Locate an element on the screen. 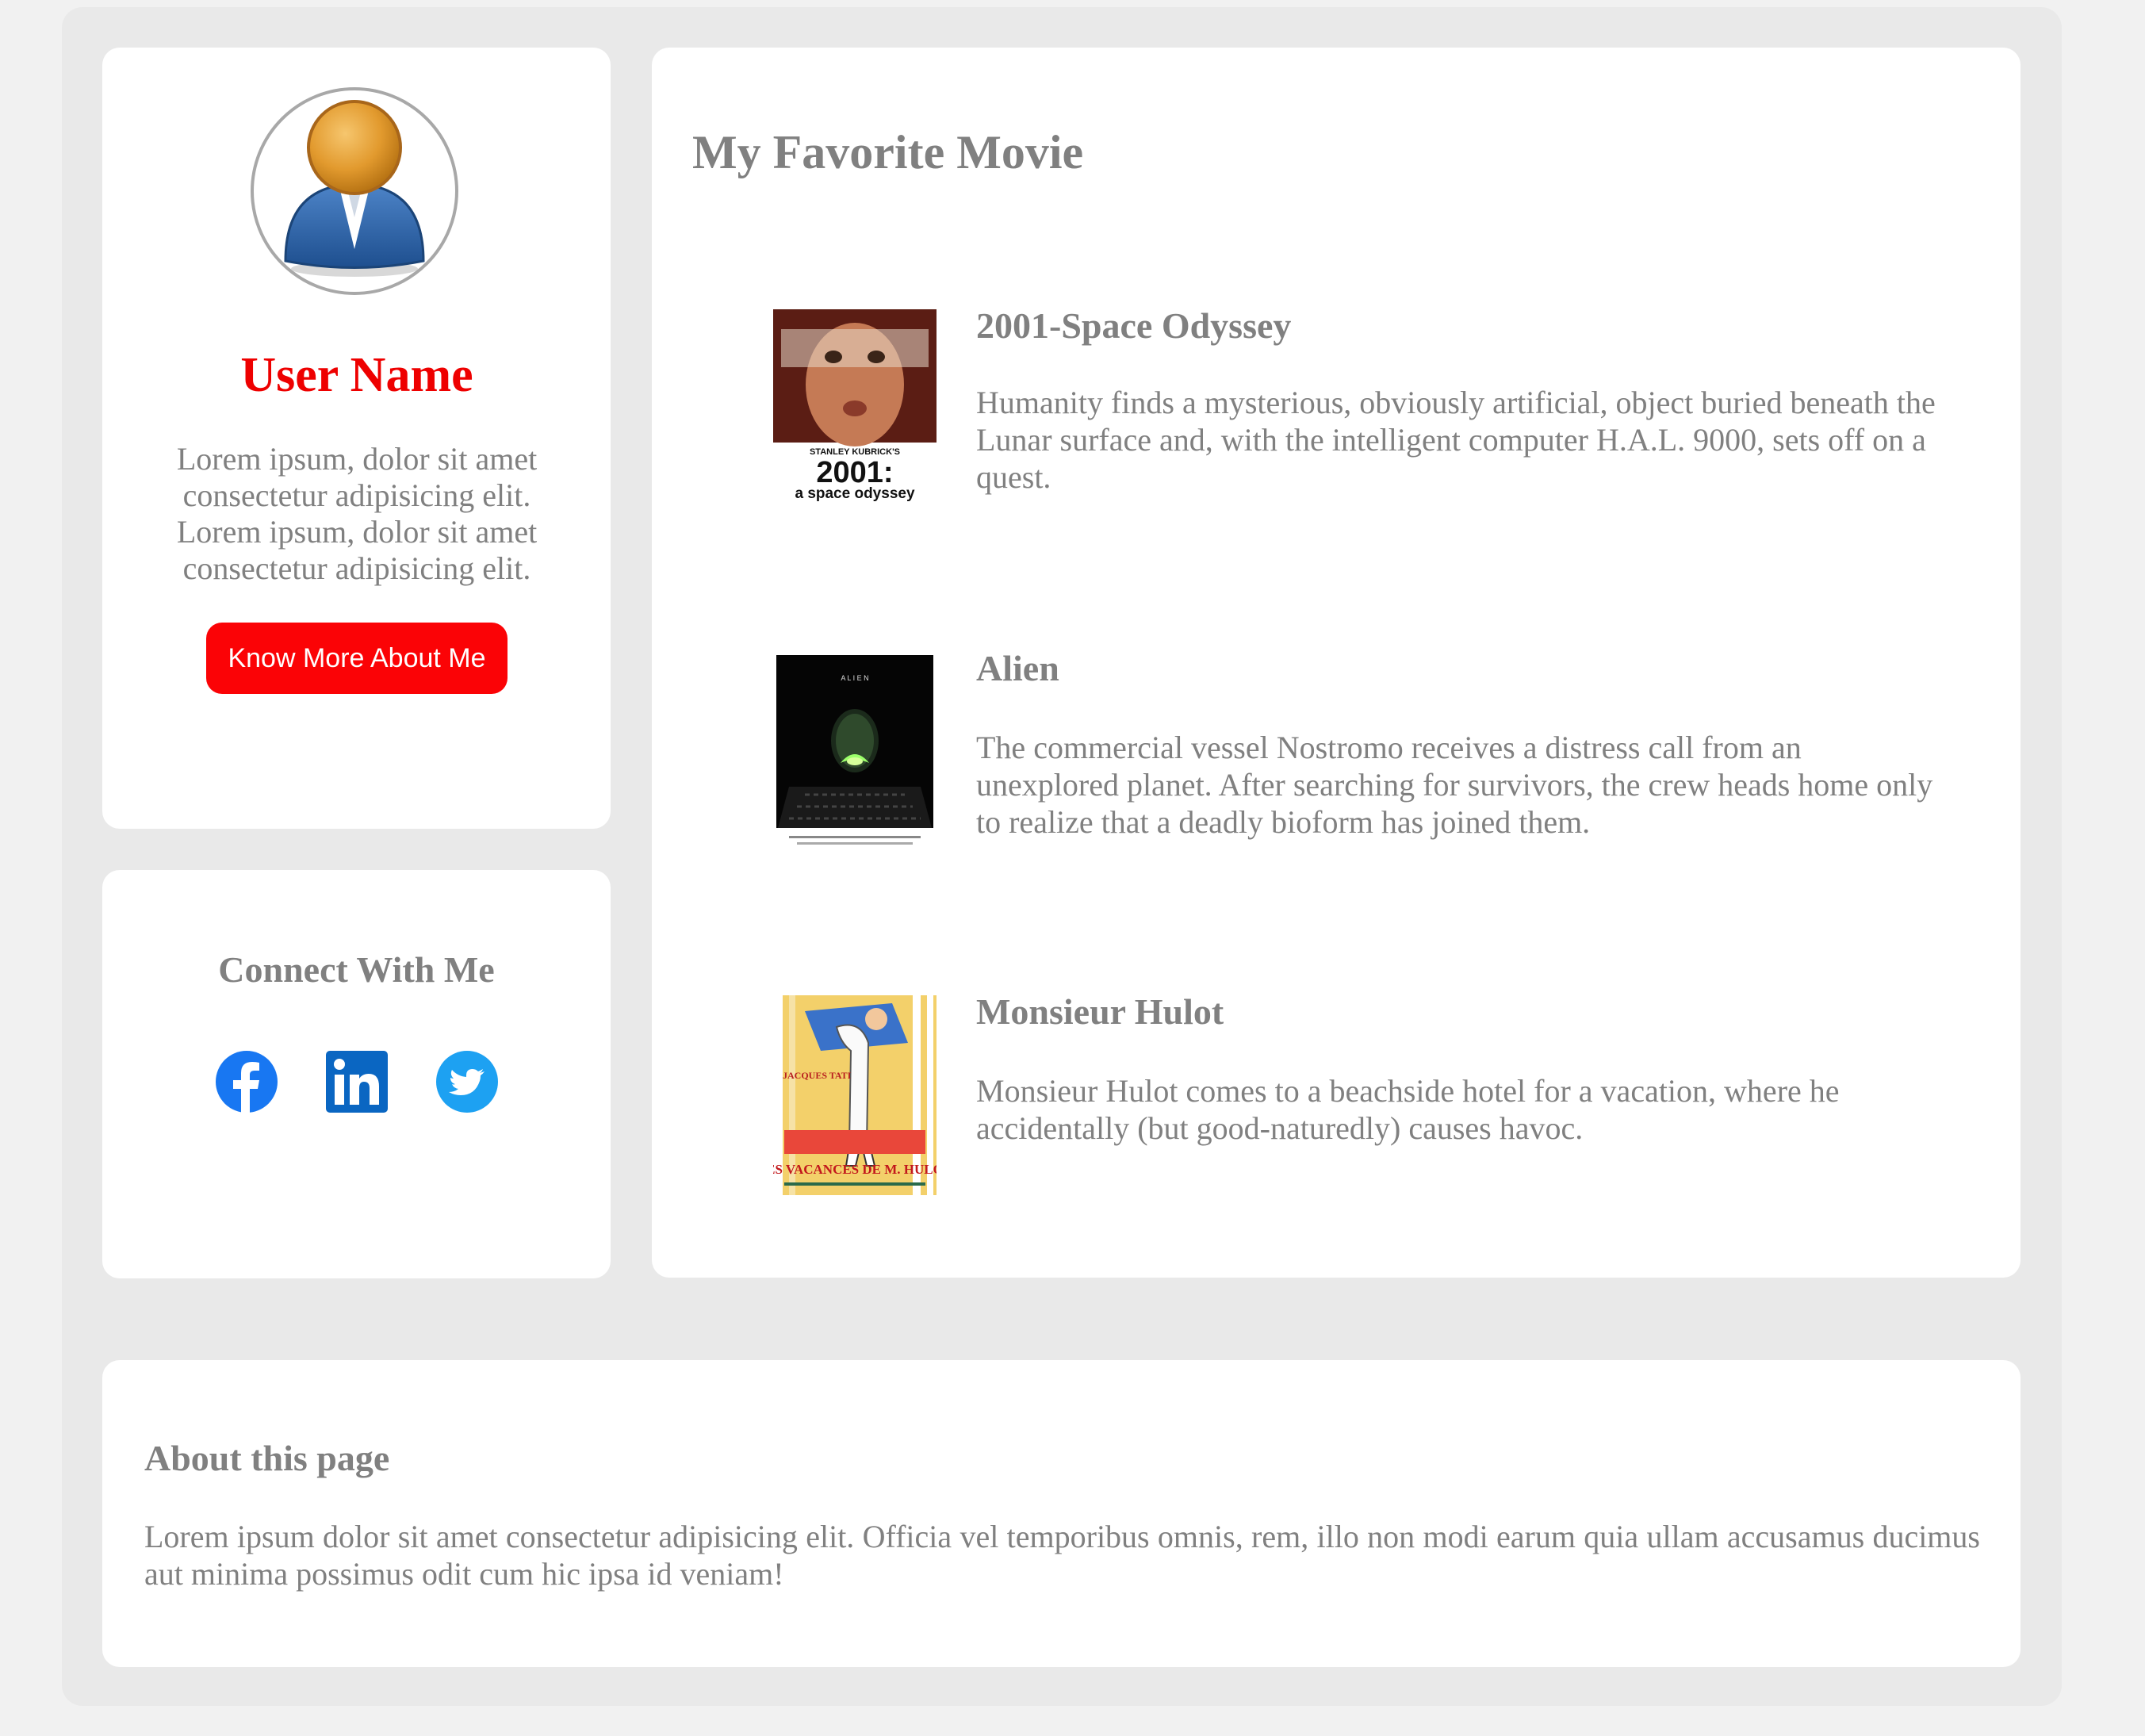 The width and height of the screenshot is (2145, 1736). svg-text: LES VACANCES DE M. HULOT is located at coordinates (855, 1169).